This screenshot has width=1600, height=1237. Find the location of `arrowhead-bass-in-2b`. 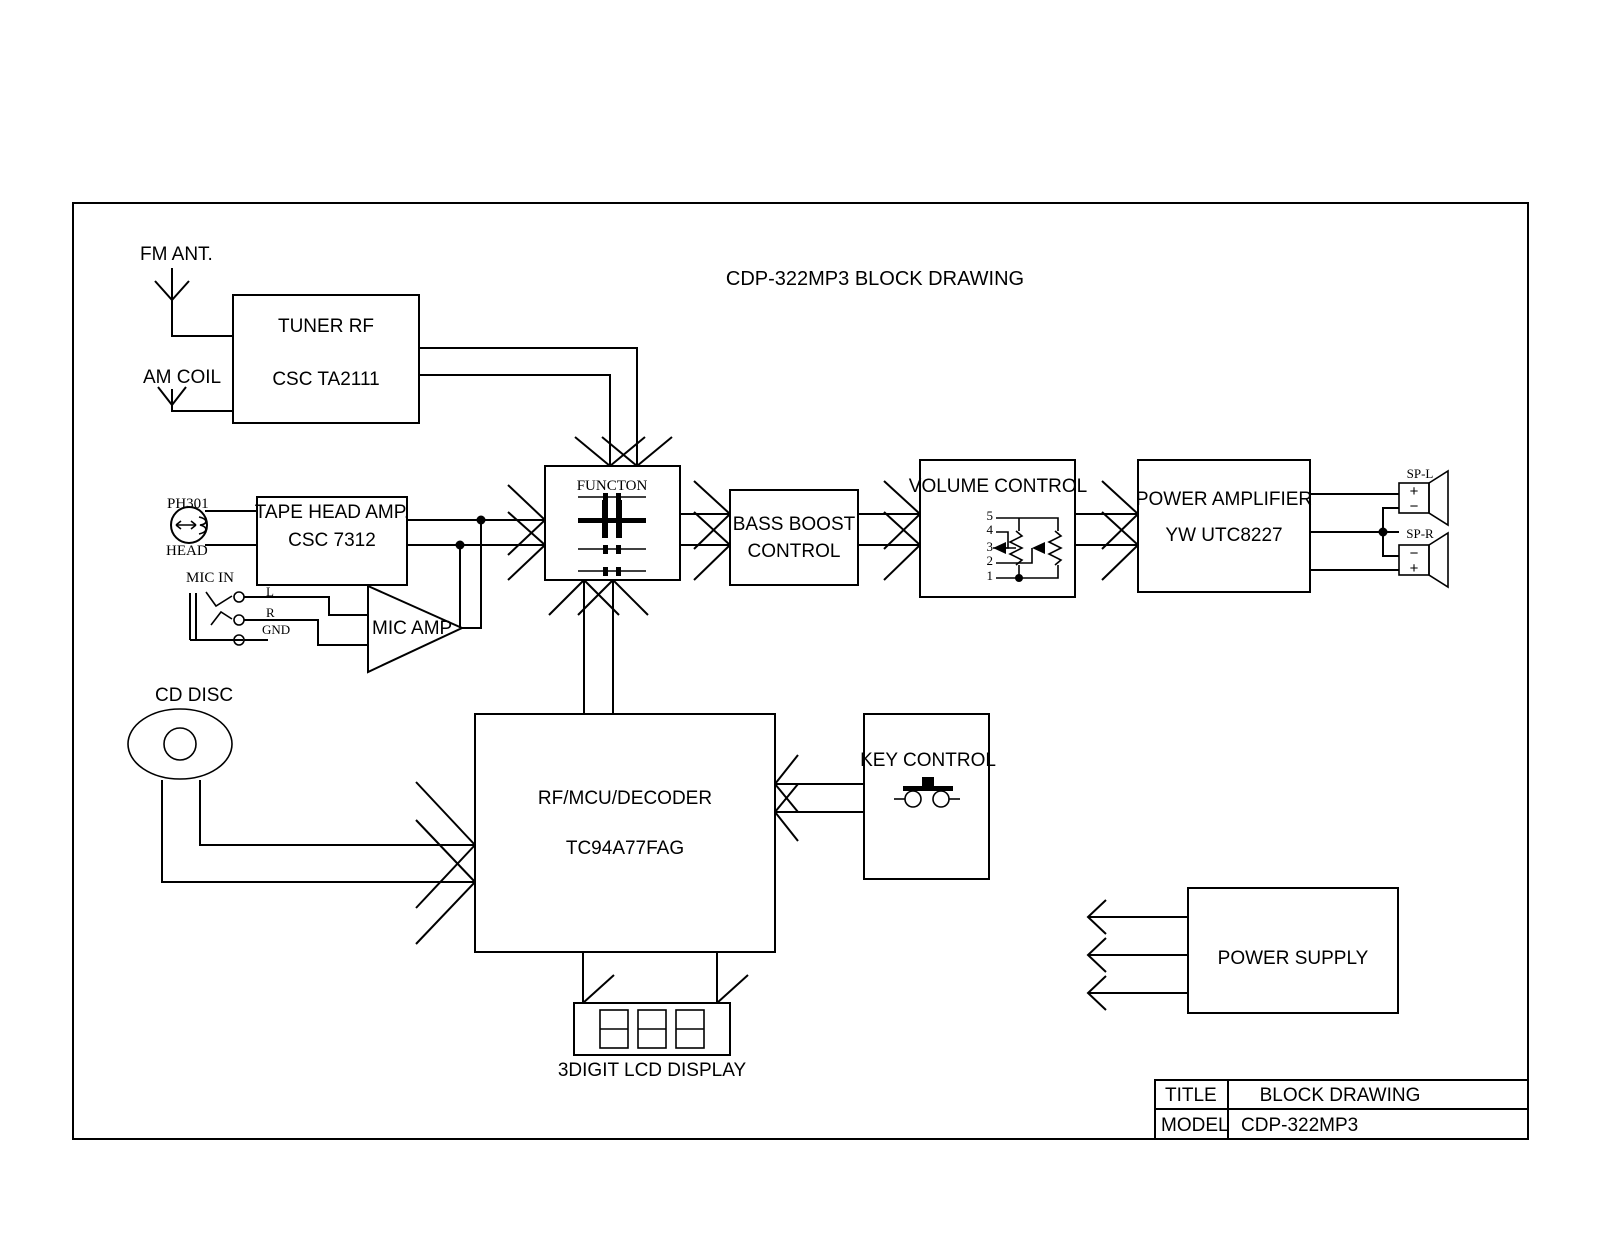

arrowhead-bass-in-2b is located at coordinates (712, 562).